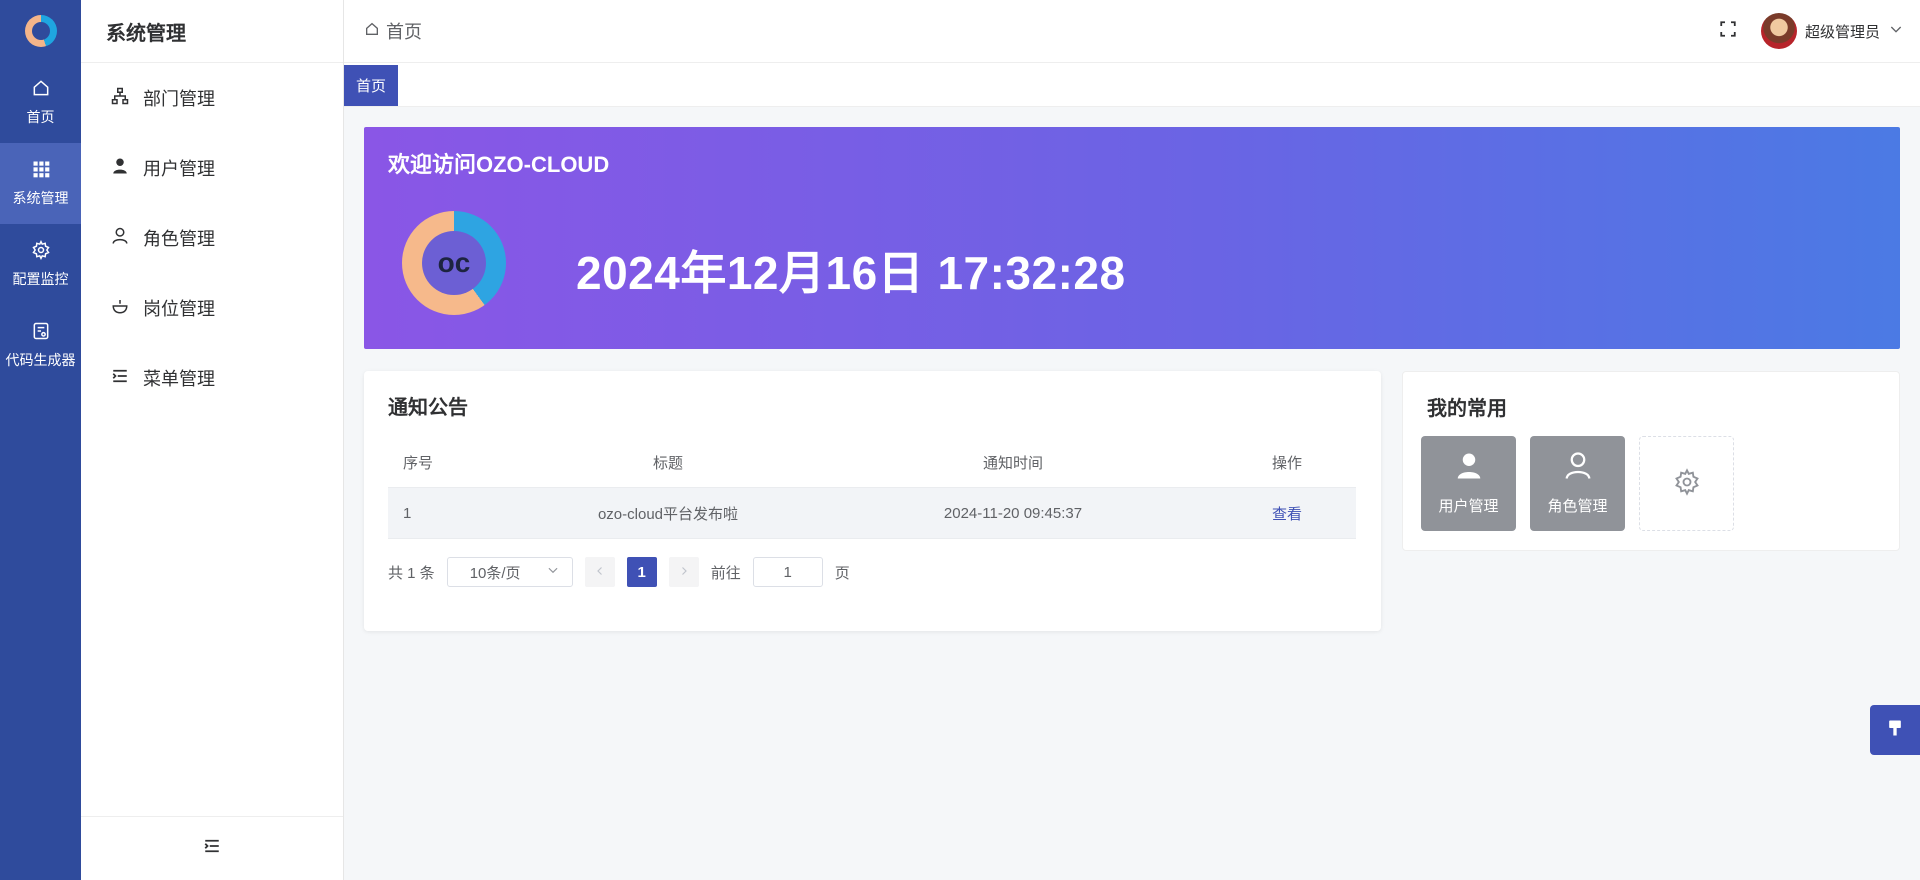 This screenshot has height=880, width=1920. I want to click on column-header: 通知时间, so click(1012, 463).